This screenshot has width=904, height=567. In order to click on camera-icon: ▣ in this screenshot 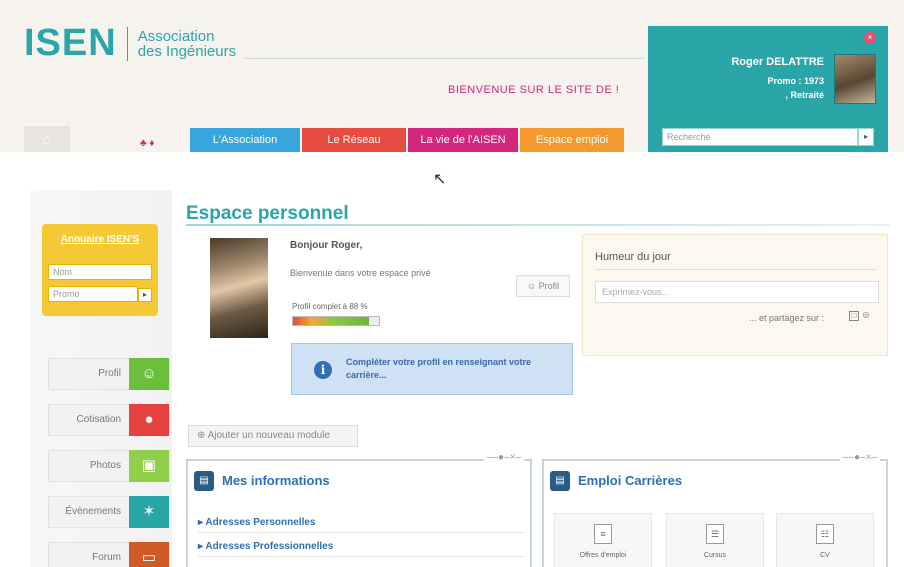, I will do `click(149, 466)`.